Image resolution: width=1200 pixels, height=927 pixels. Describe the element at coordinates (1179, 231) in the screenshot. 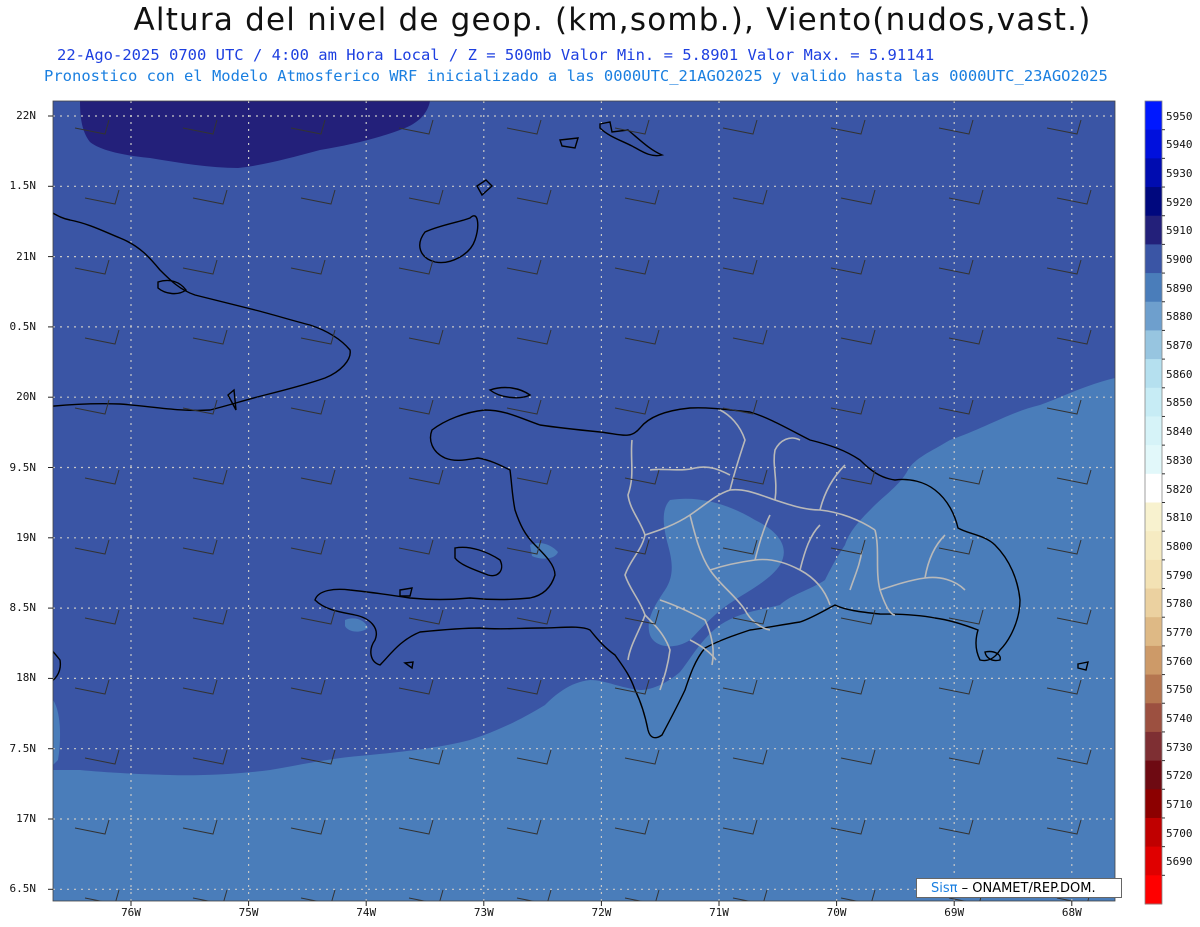

I see `colorbar-label: 5910` at that location.